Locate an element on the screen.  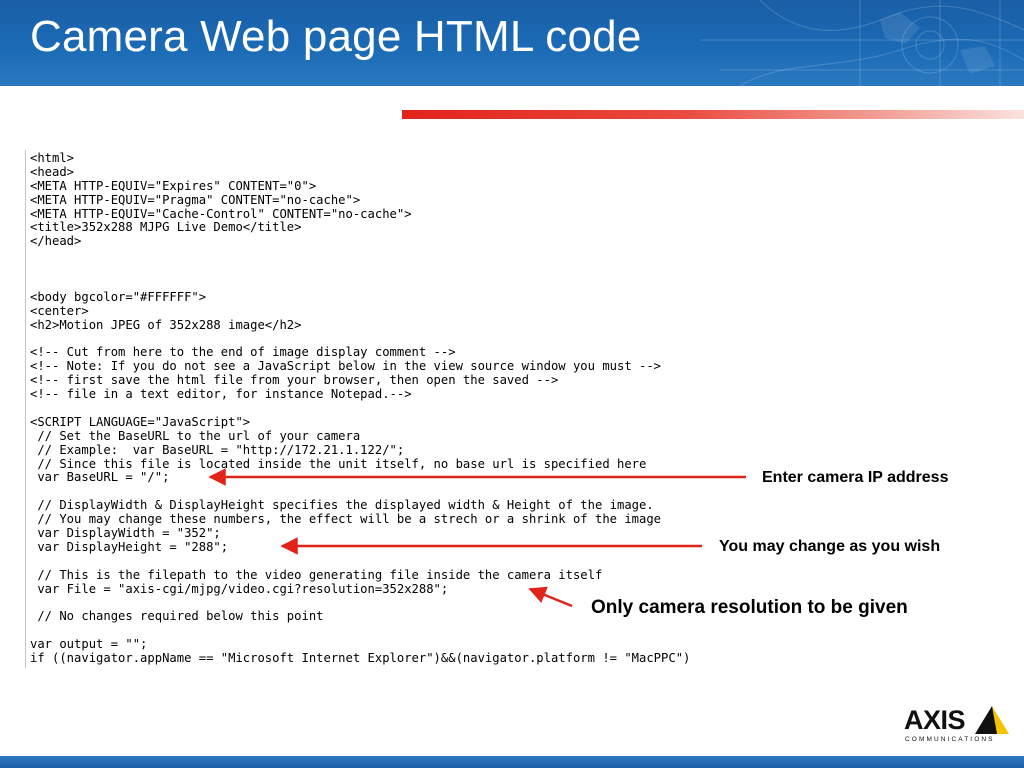
arrow-resolution is located at coordinates (550, 597).